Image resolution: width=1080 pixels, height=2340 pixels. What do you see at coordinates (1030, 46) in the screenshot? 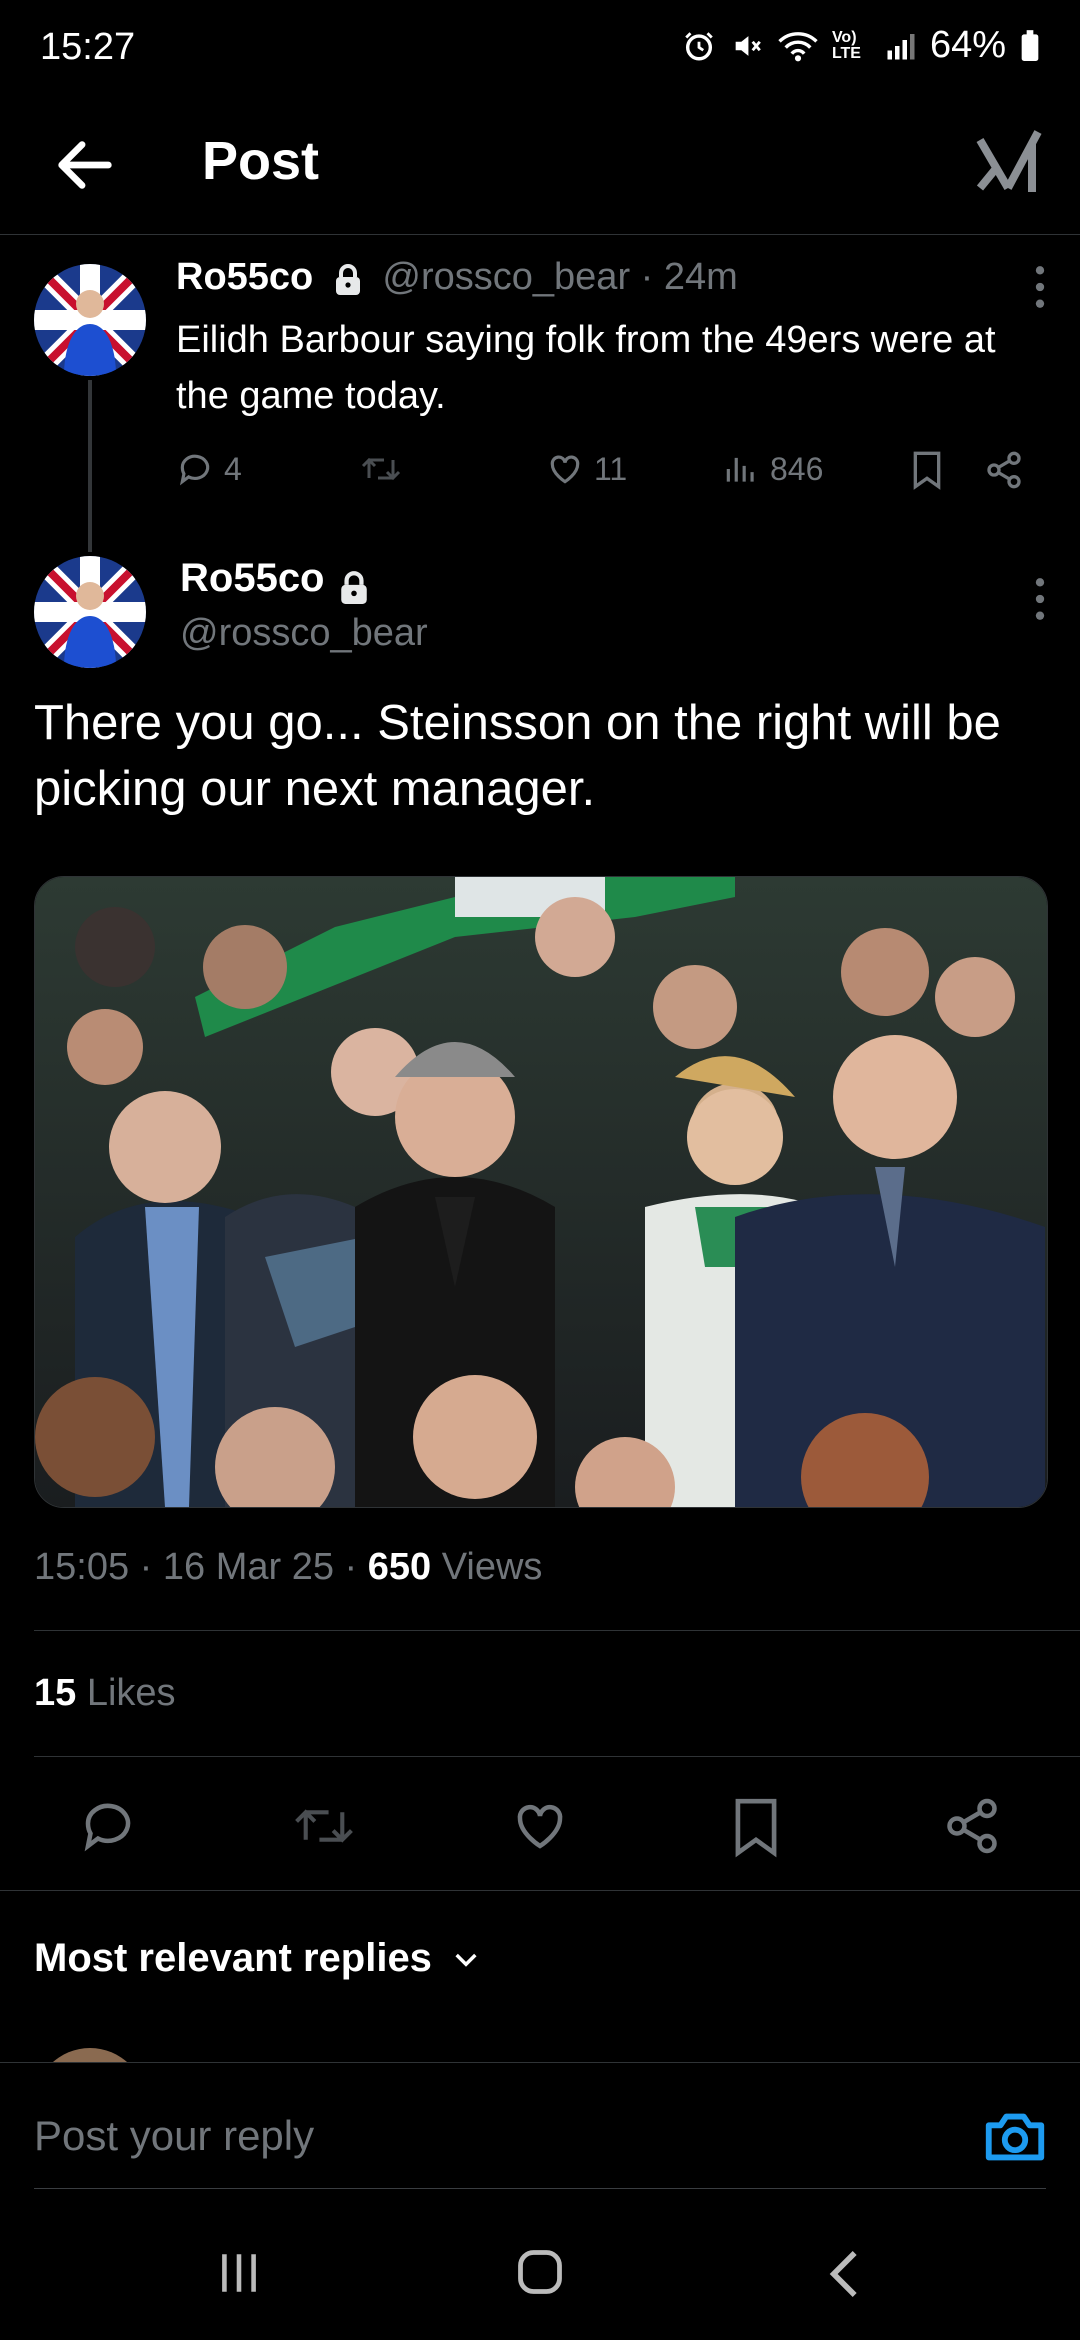
I see `battery-icon` at bounding box center [1030, 46].